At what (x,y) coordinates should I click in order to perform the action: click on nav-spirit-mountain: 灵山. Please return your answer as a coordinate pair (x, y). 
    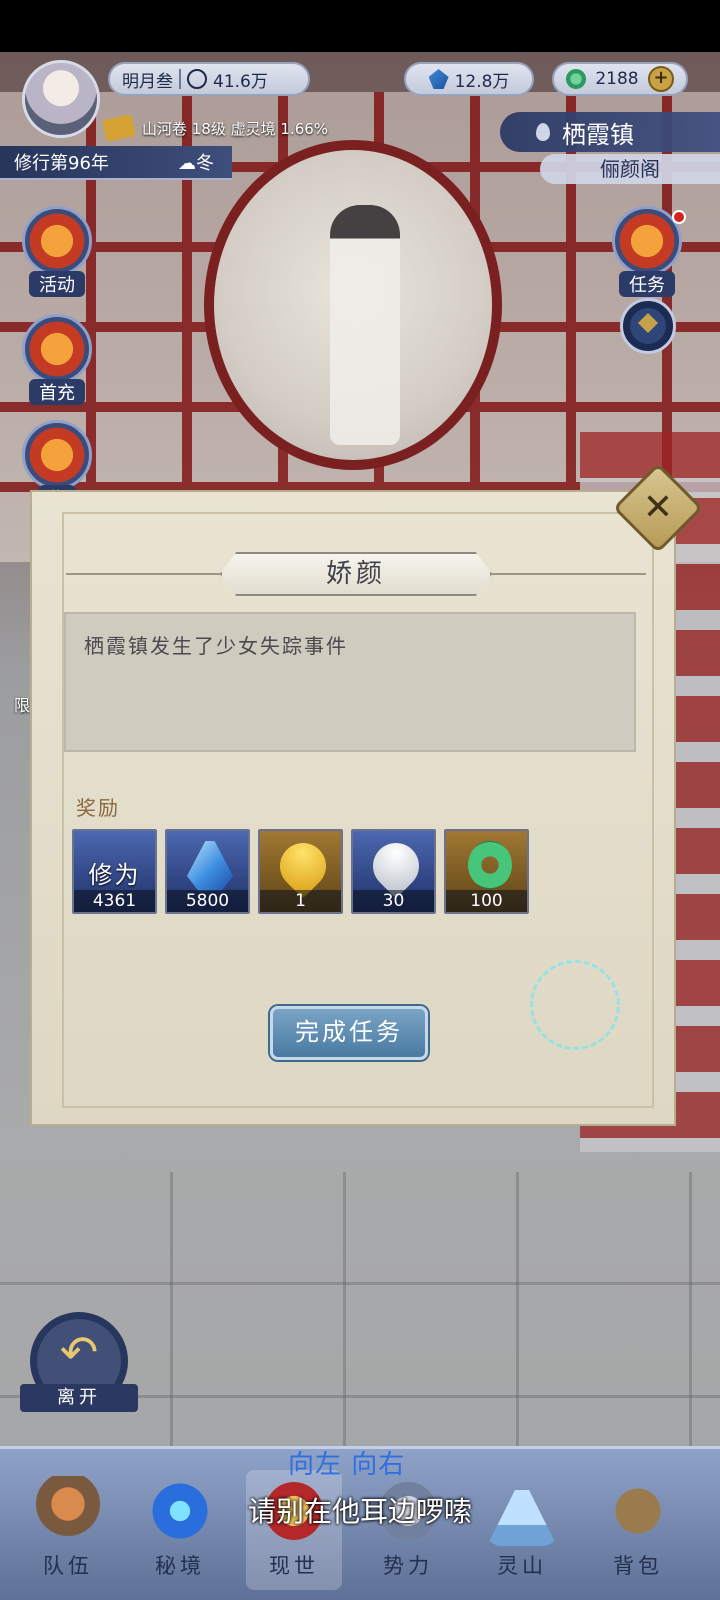
    Looking at the image, I should click on (522, 1530).